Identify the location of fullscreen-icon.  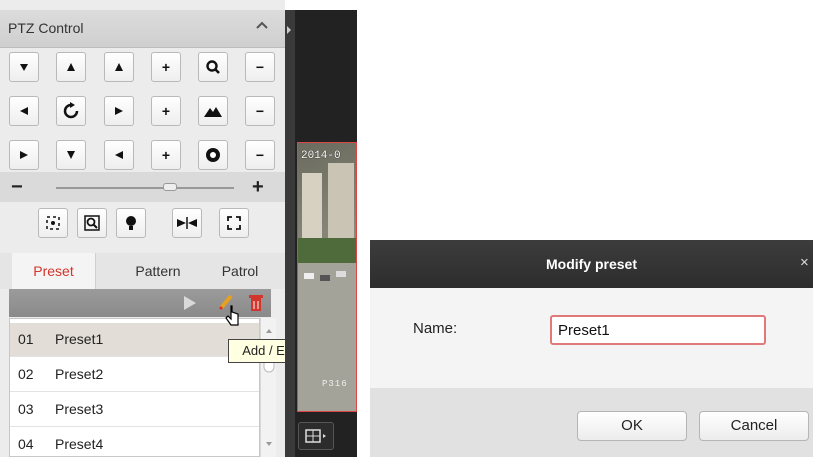
(234, 223).